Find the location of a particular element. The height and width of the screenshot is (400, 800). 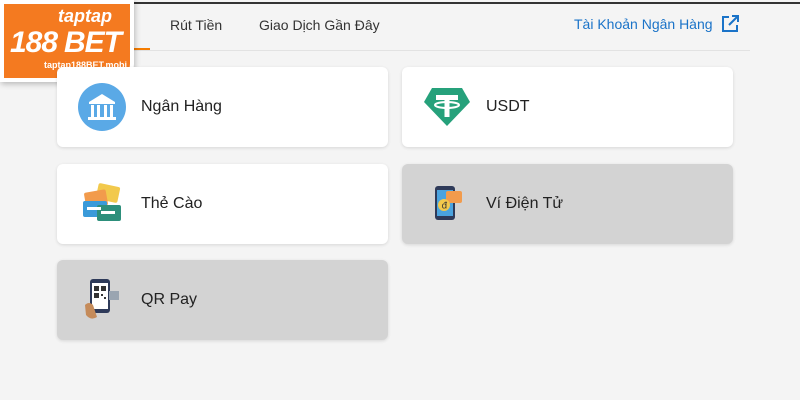

method-label: Thẻ Cào is located at coordinates (172, 203).